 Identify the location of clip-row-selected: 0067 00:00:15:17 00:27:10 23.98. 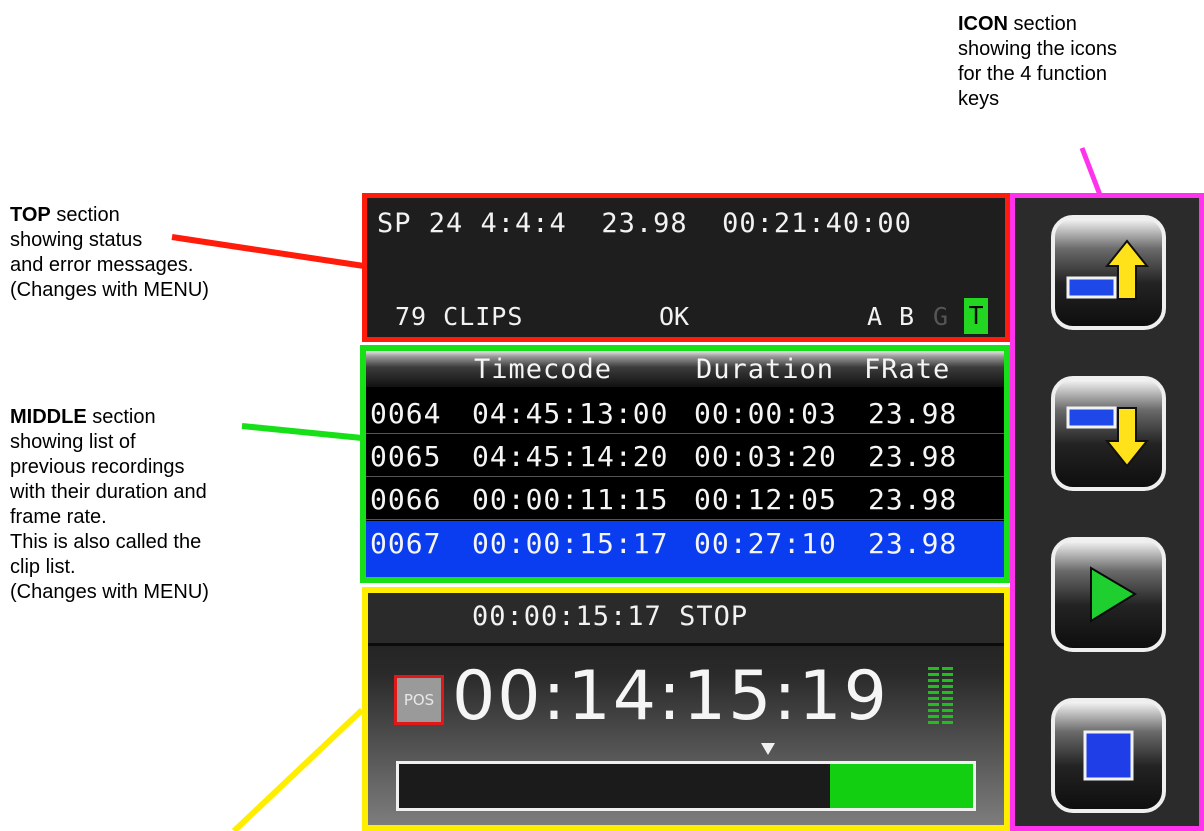
(685, 549).